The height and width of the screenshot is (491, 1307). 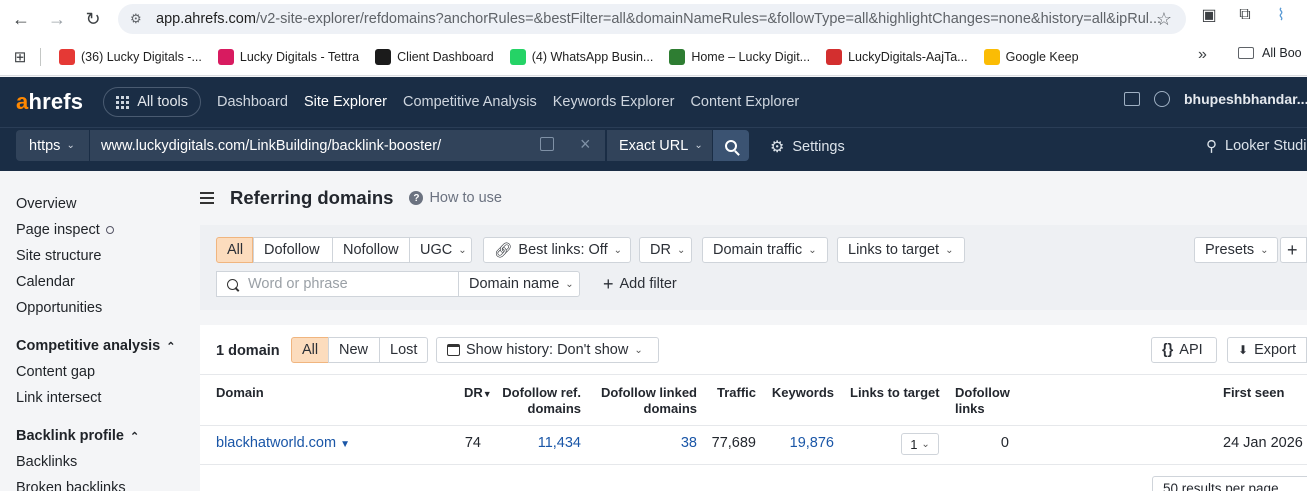 I want to click on sidebar-item-opportunities: Opportunities, so click(x=98, y=308).